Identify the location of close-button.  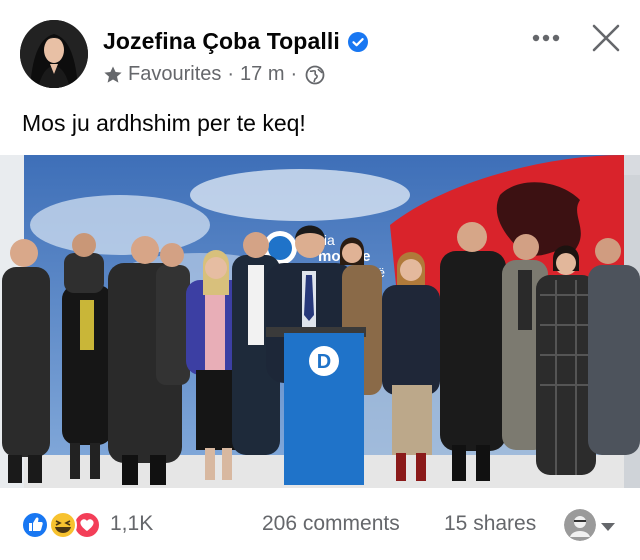
(606, 38).